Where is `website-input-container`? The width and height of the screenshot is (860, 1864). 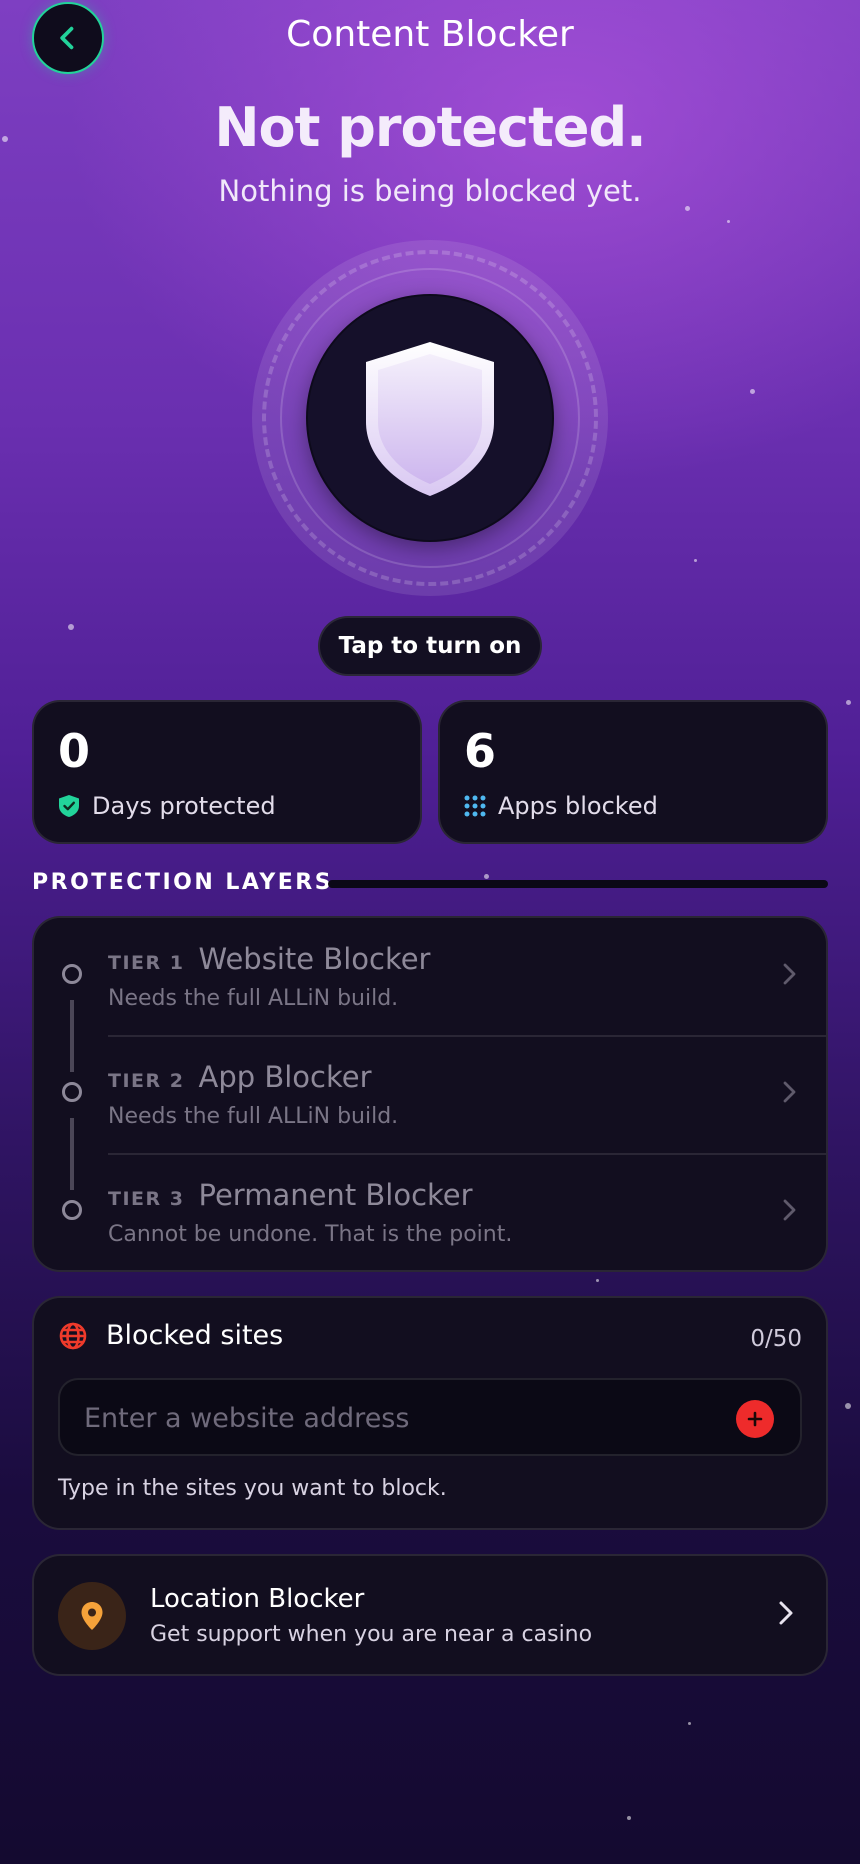
website-input-container is located at coordinates (430, 1417).